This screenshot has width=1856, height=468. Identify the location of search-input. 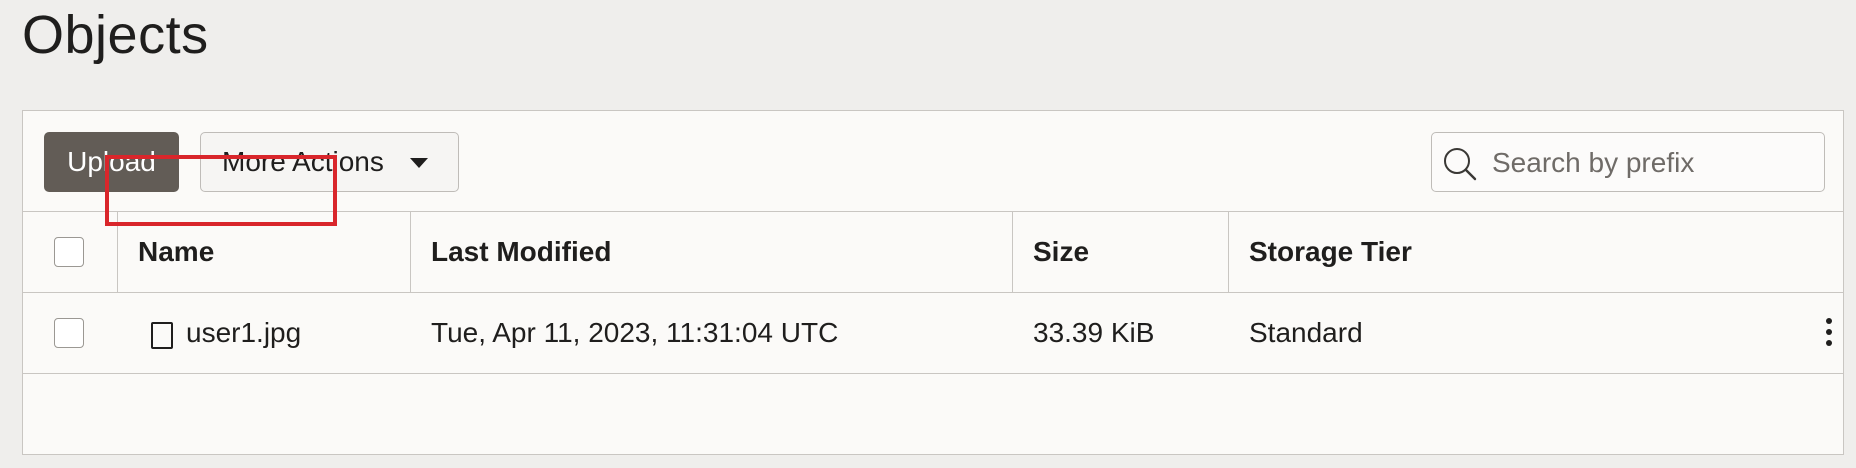
(1652, 163).